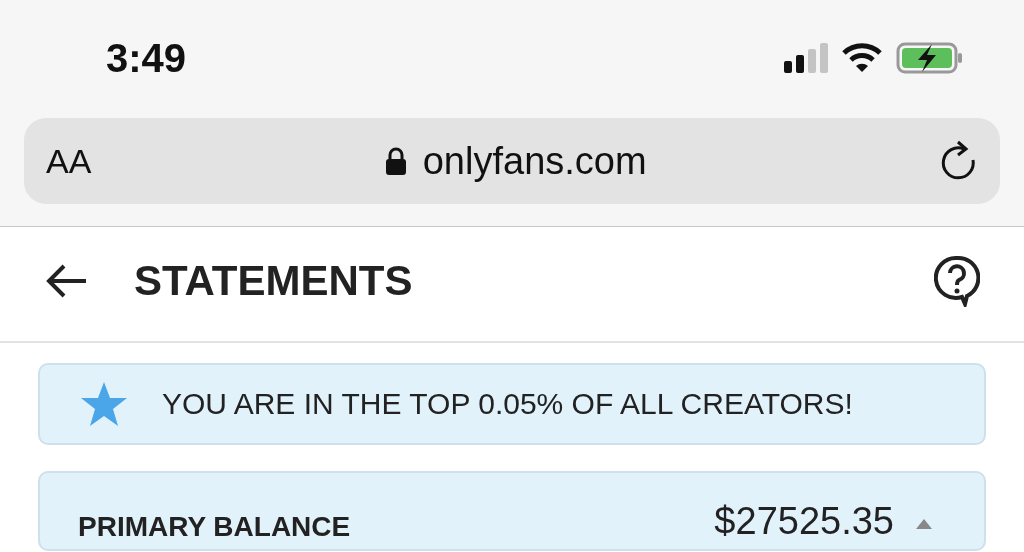 This screenshot has width=1024, height=552. What do you see at coordinates (69, 161) in the screenshot?
I see `text-size-button: AA` at bounding box center [69, 161].